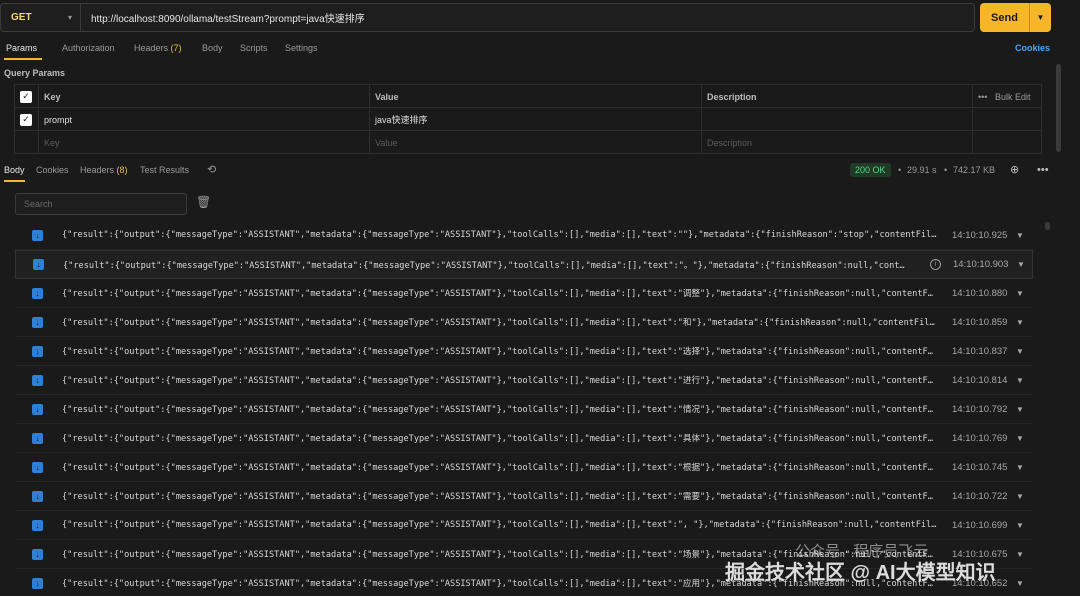  What do you see at coordinates (1032, 48) in the screenshot?
I see `cookies-link: Cookies` at bounding box center [1032, 48].